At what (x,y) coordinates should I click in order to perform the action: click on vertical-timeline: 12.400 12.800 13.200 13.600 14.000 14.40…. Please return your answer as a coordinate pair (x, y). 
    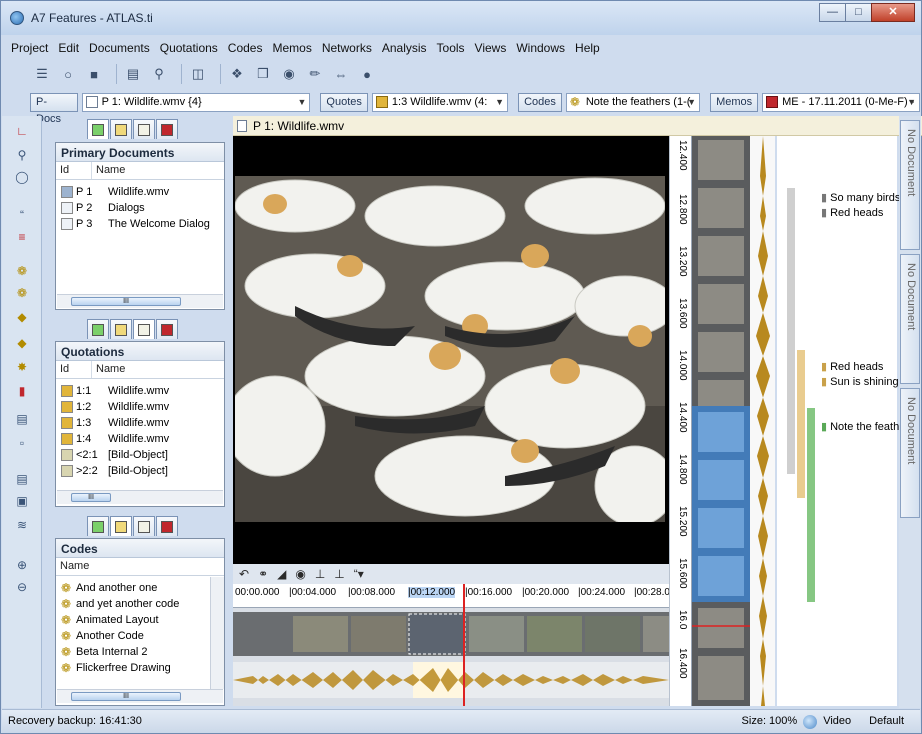
    Looking at the image, I should click on (722, 421).